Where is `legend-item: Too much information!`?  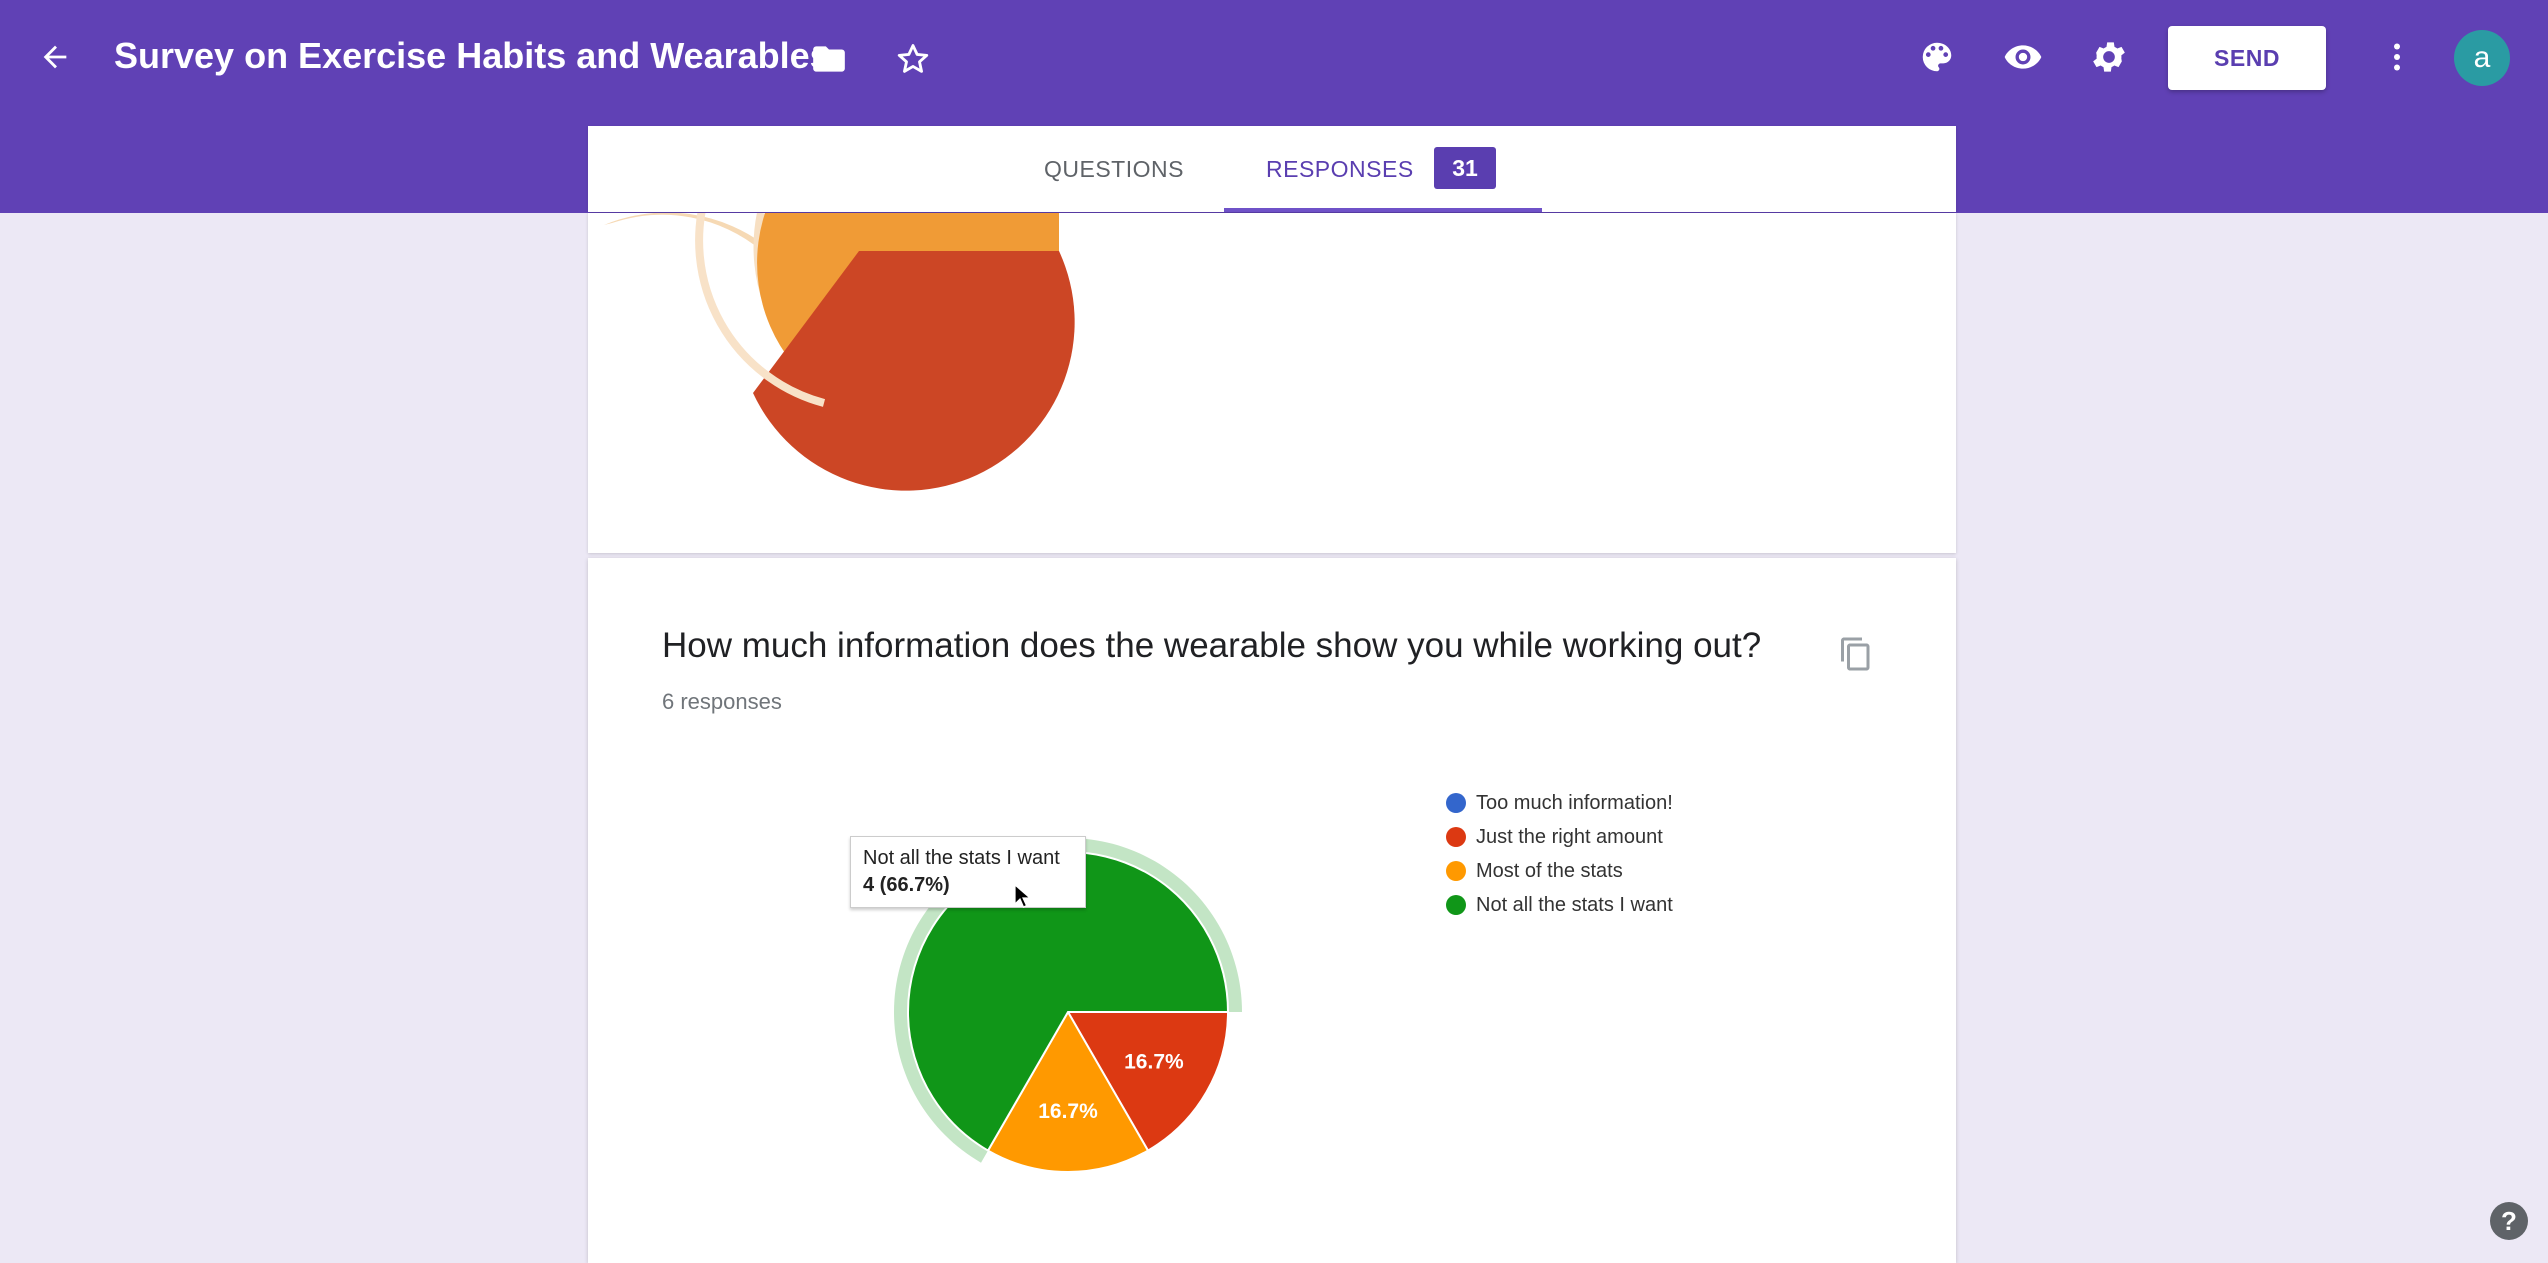 legend-item: Too much information! is located at coordinates (1559, 803).